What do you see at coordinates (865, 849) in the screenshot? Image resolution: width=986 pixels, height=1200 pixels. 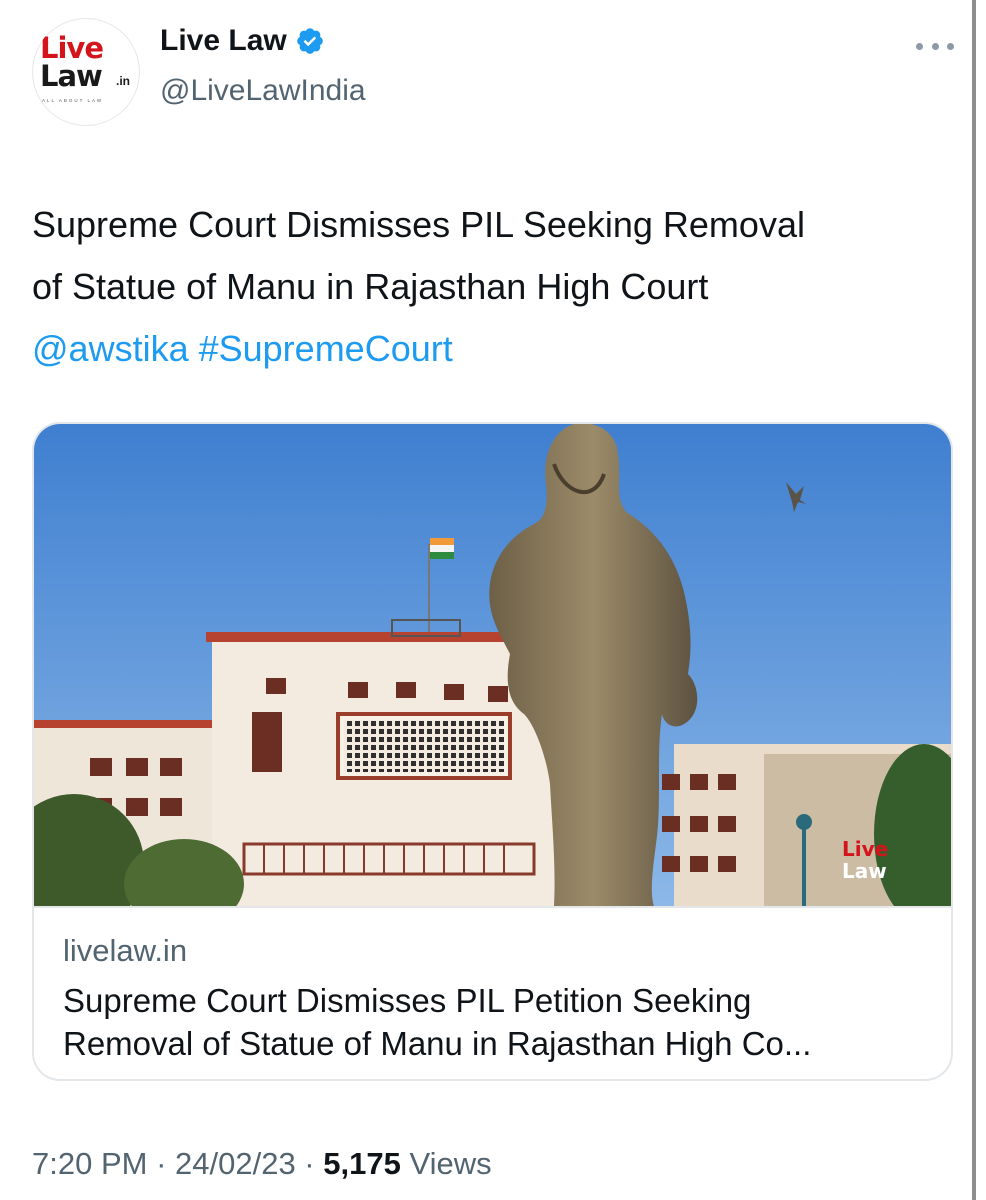 I see `card-image-watermark-live: Live` at bounding box center [865, 849].